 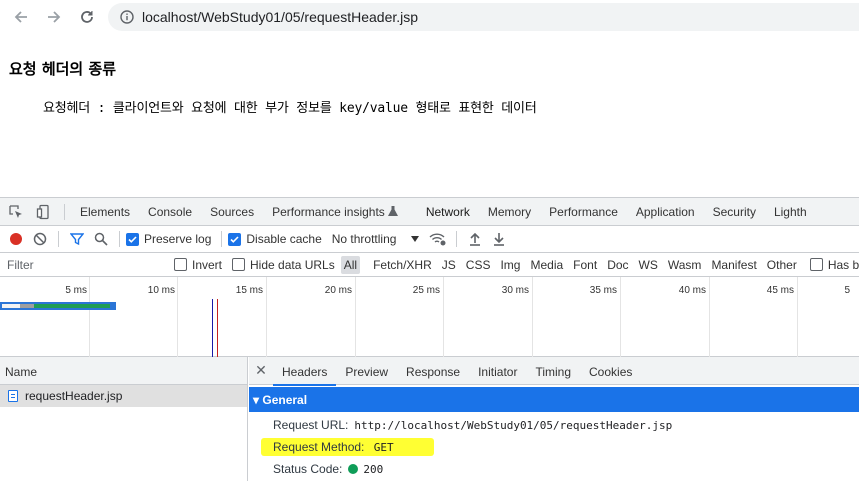 What do you see at coordinates (127, 17) in the screenshot?
I see `info-icon` at bounding box center [127, 17].